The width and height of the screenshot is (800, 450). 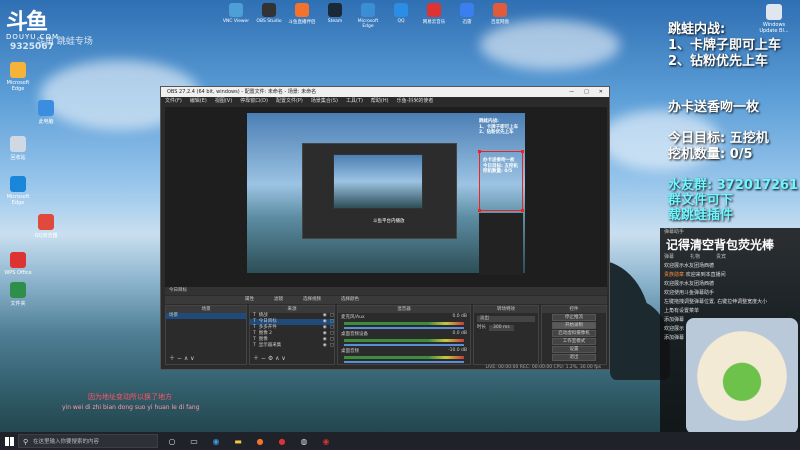 I want to click on chat-tab: 贵宾, so click(x=721, y=257).